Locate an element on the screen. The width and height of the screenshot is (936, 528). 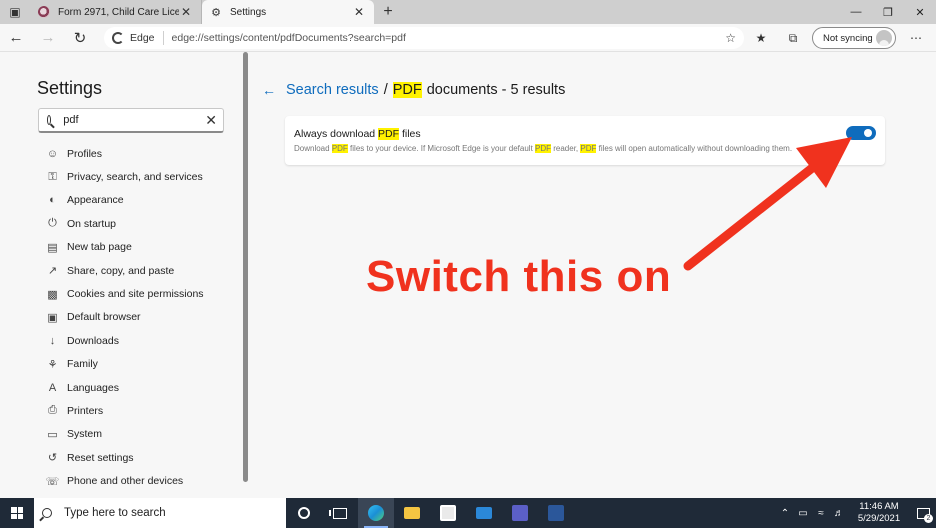
setting-title-text: Always download is located at coordinates (336, 134).